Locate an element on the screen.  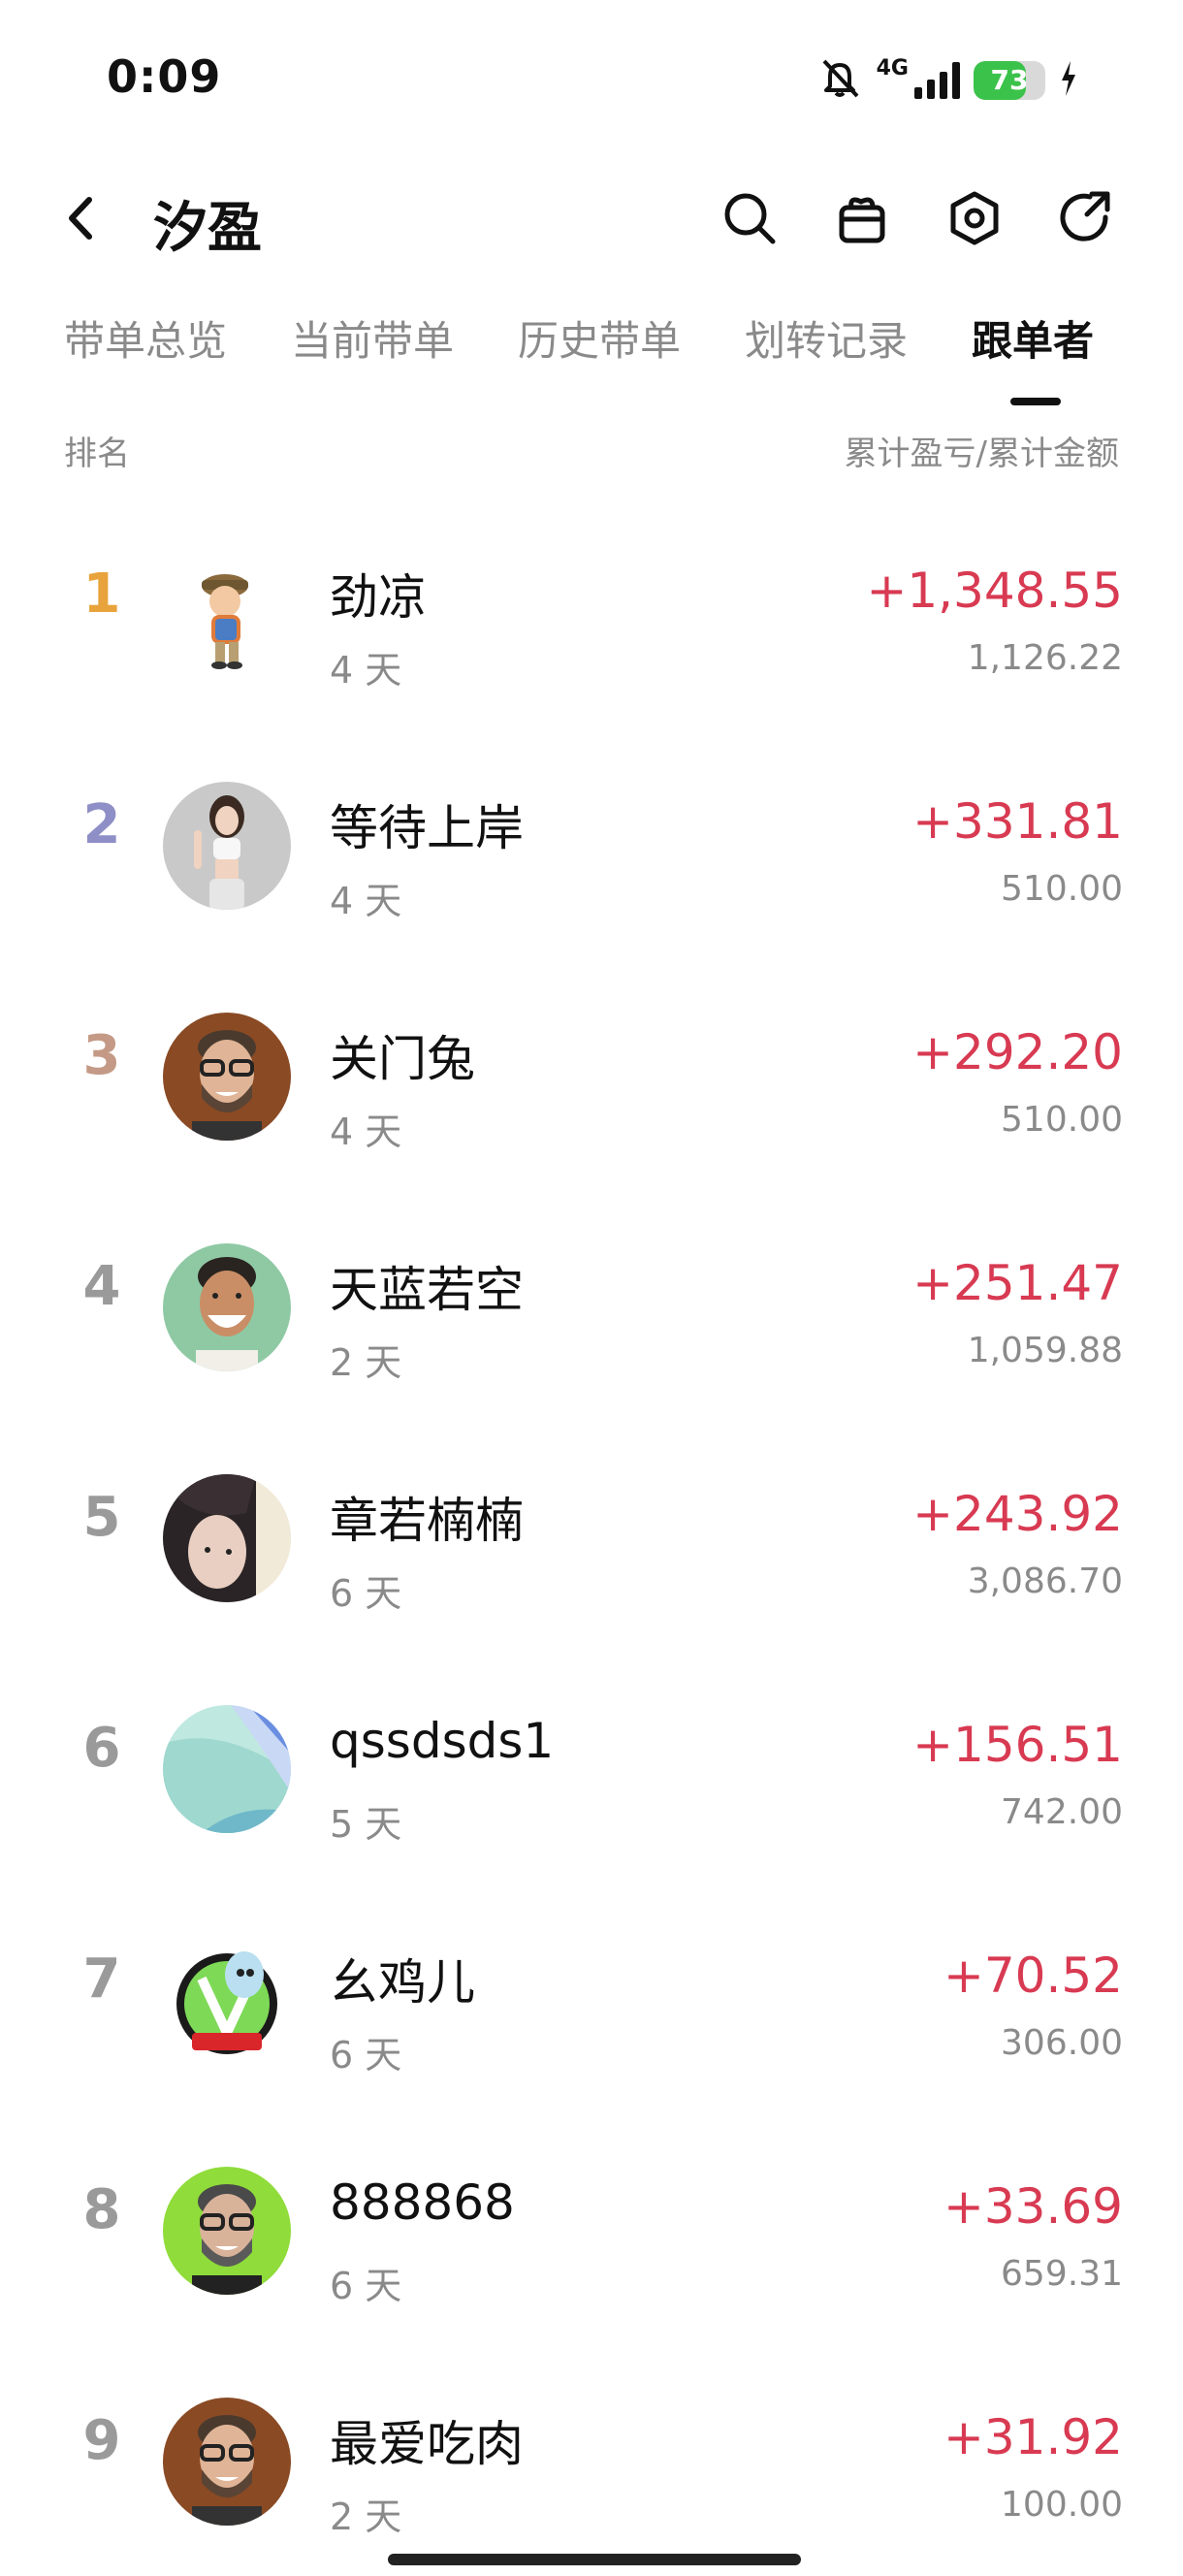
cumulative-pnl: +31.92 is located at coordinates (1033, 2437).